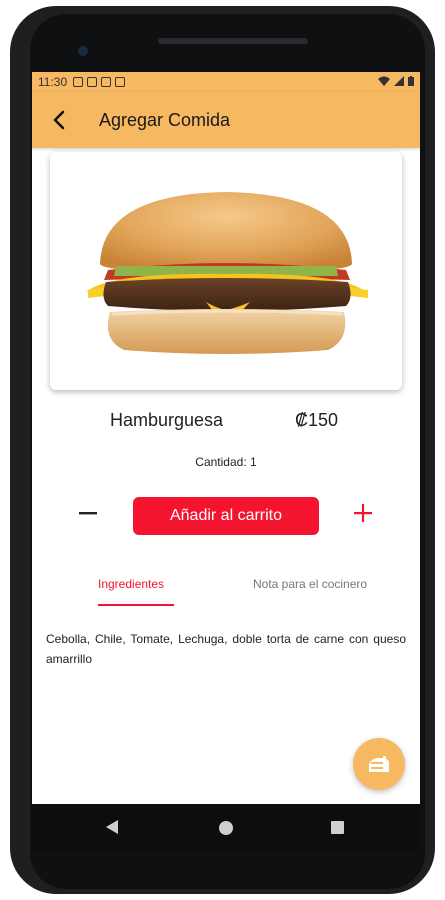 The width and height of the screenshot is (445, 900). I want to click on status-system-icons, so click(396, 81).